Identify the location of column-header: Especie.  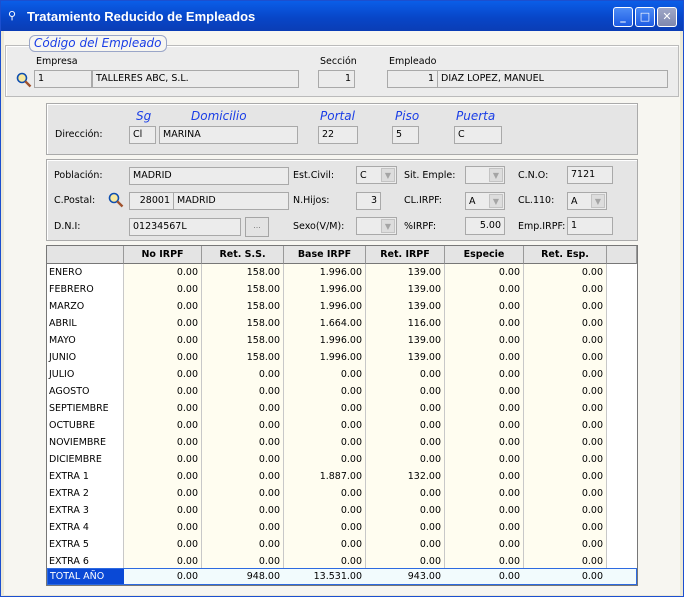
(484, 255).